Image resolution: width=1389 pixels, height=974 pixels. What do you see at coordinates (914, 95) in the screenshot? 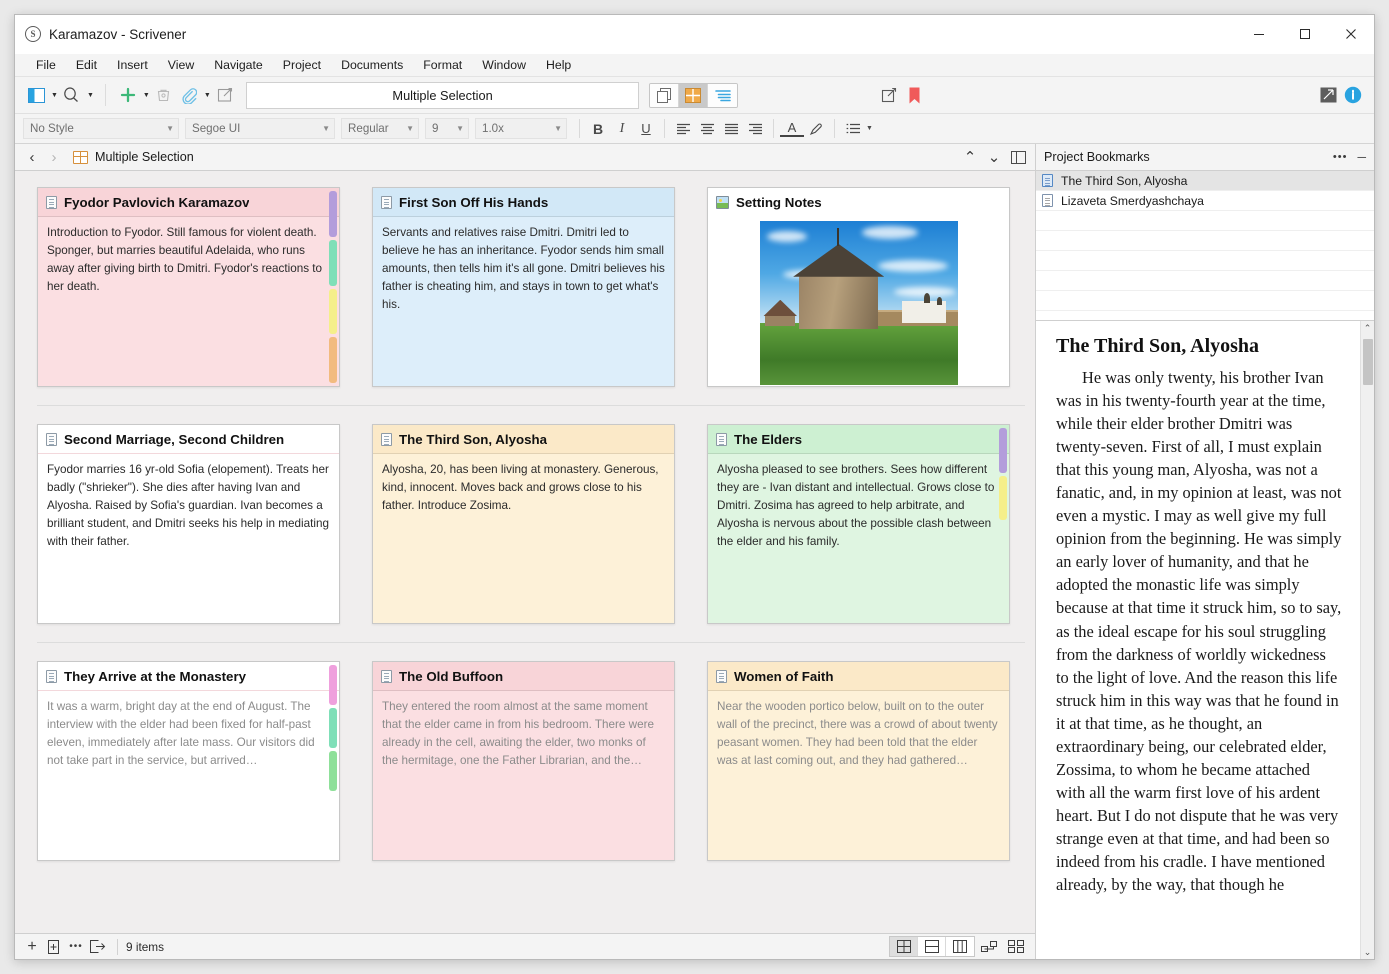
I see `bookmark-icon` at bounding box center [914, 95].